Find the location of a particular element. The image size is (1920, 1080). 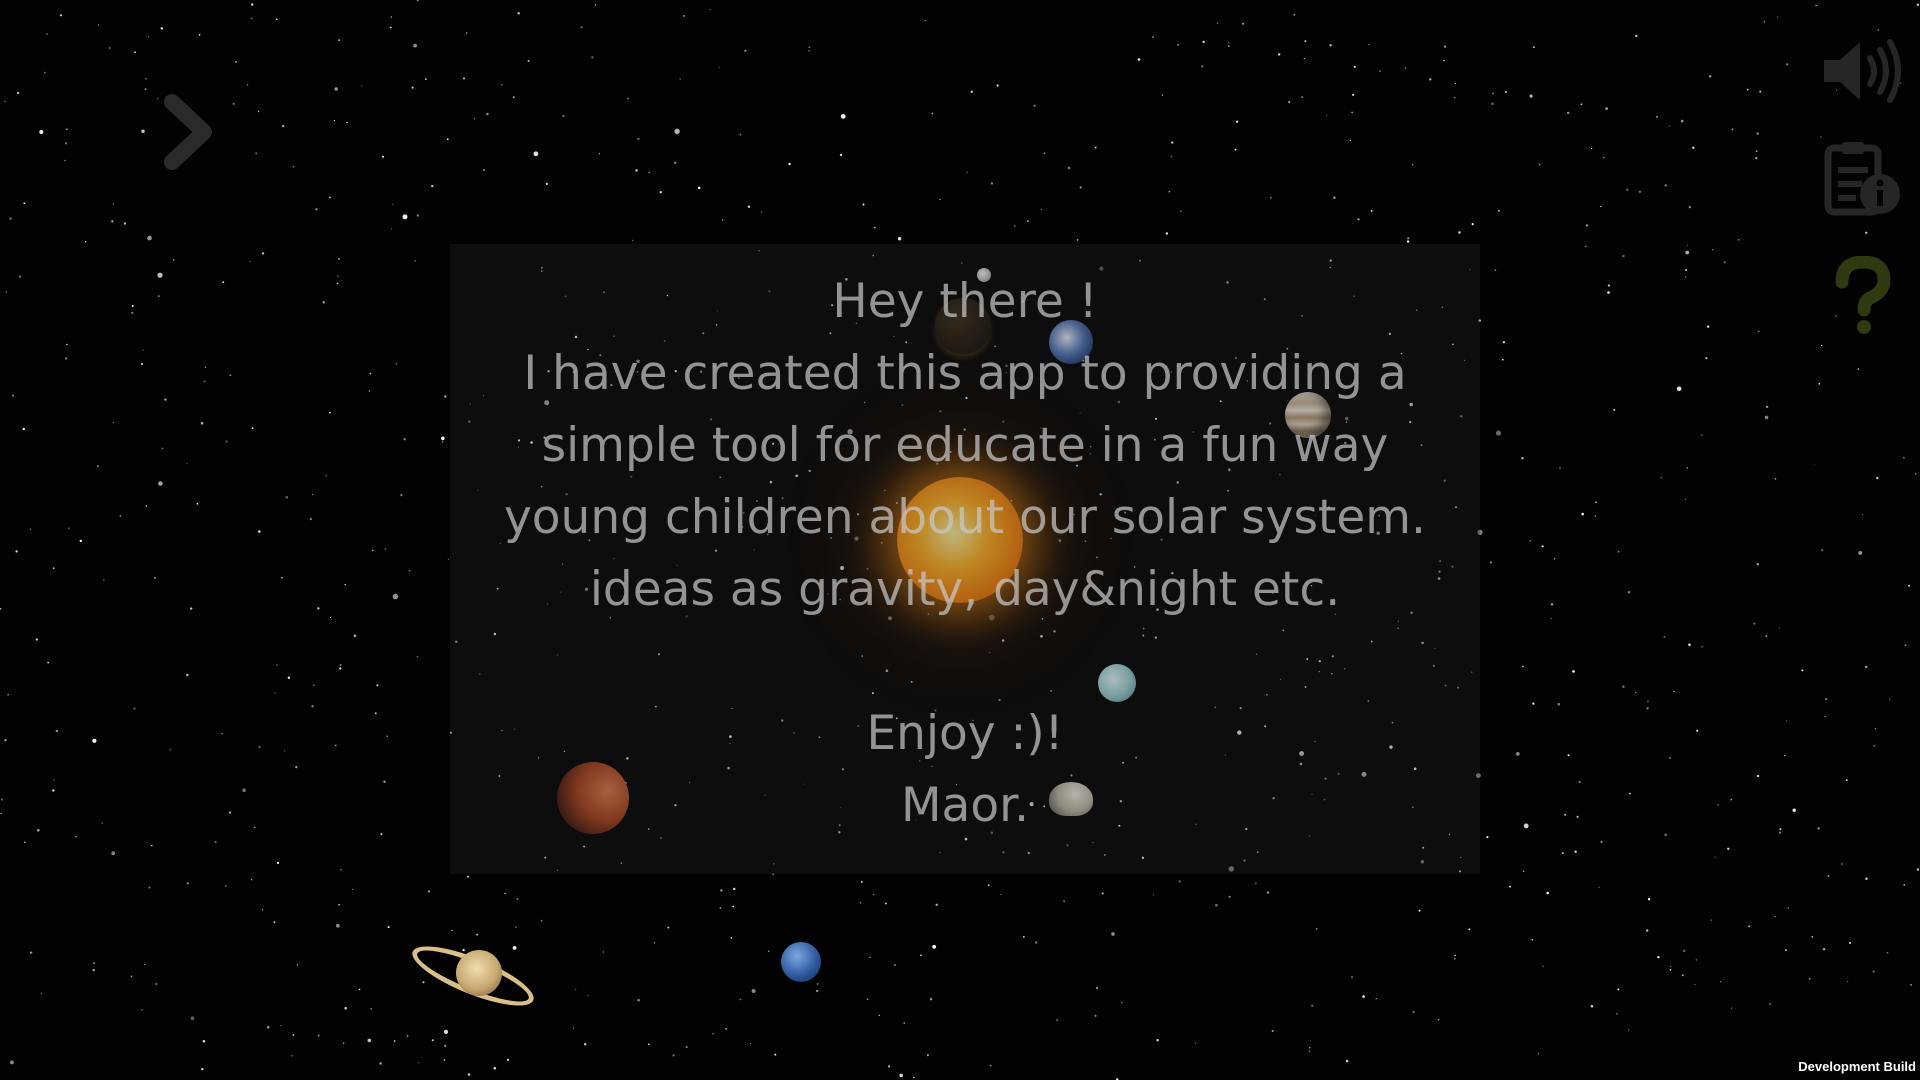

next-button is located at coordinates (190, 132).